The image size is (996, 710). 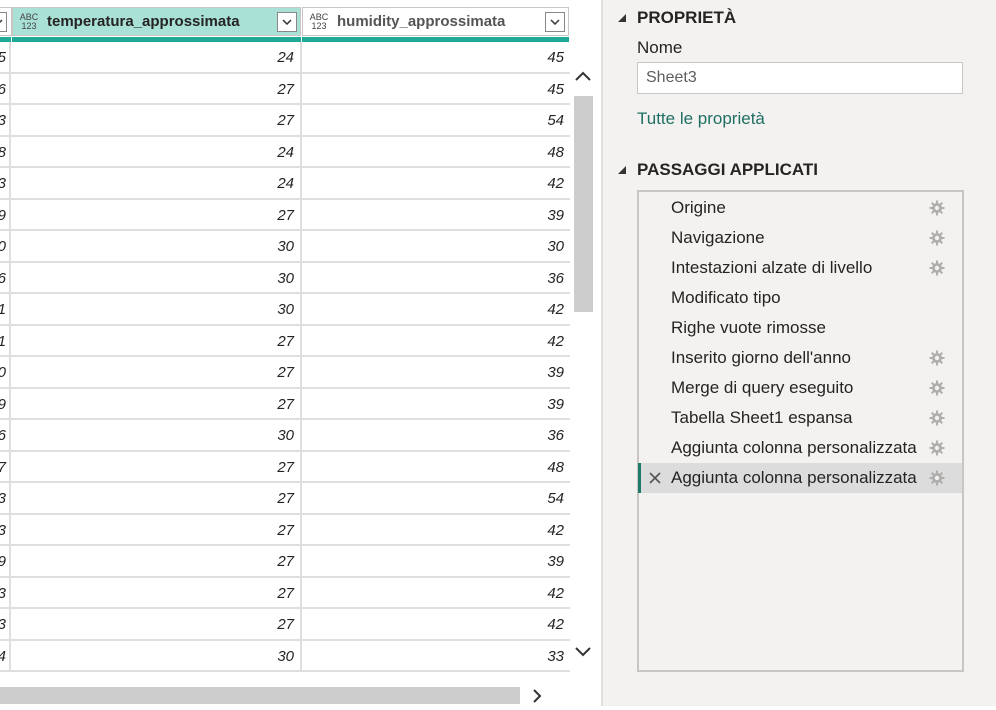 I want to click on cell-humidity: 33, so click(x=436, y=656).